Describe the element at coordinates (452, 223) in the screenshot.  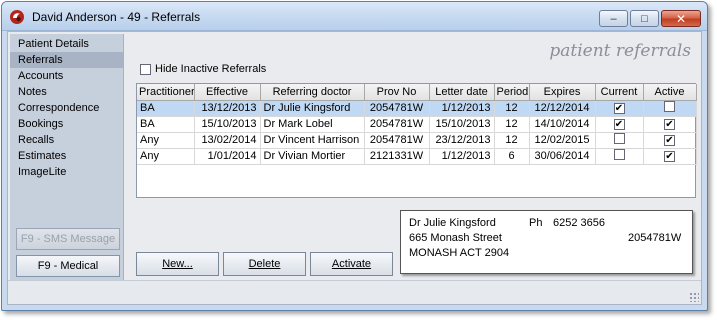
I see `detail-doctor-name: Dr Julie Kingsford` at that location.